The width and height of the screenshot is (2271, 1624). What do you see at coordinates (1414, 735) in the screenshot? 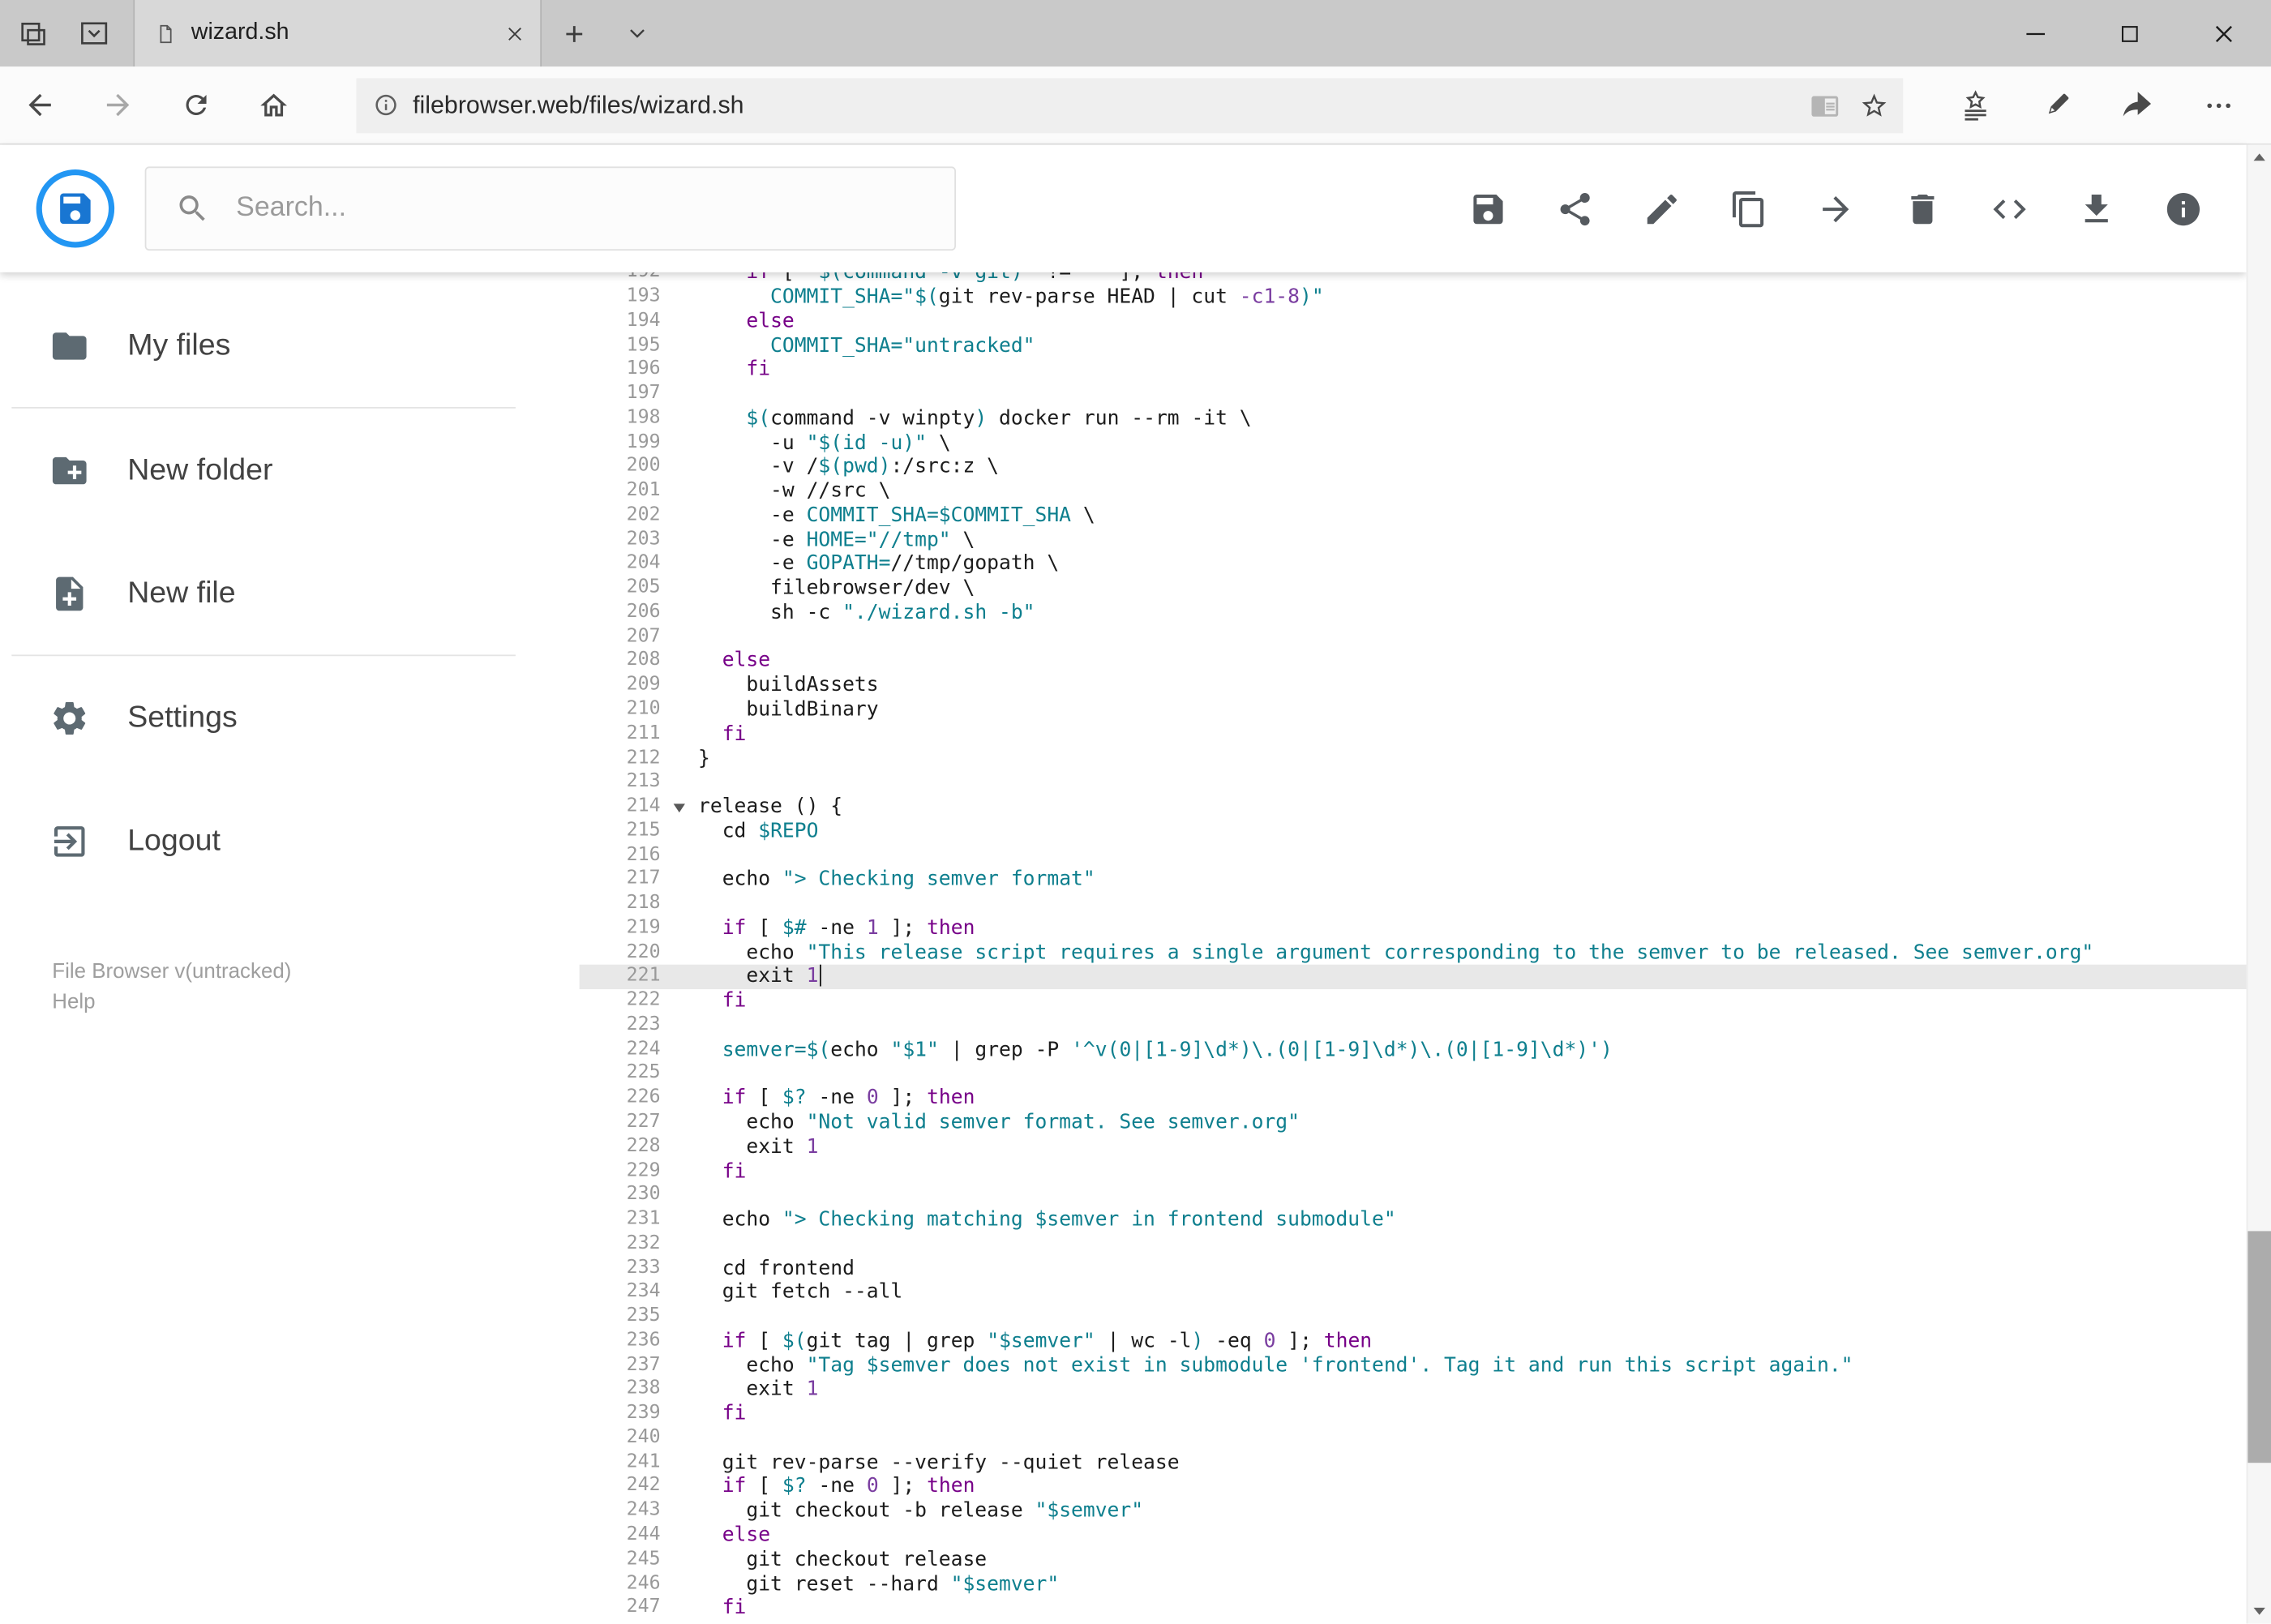
I see `code-line-211: 211 fi` at bounding box center [1414, 735].